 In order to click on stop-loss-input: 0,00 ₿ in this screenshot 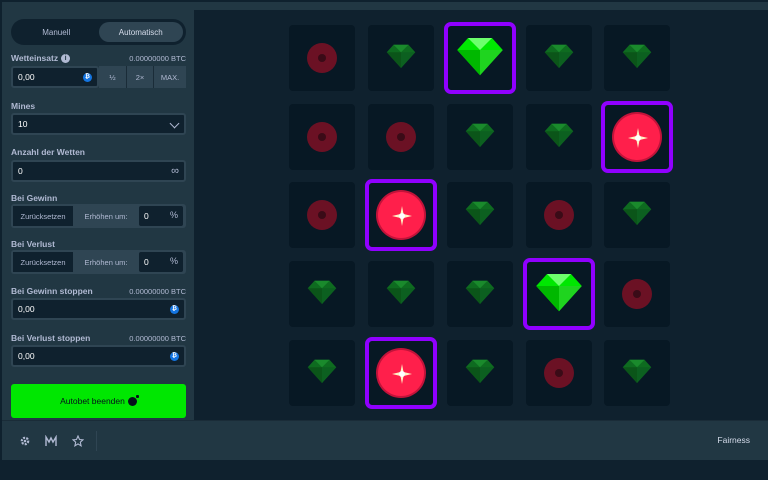, I will do `click(98, 356)`.